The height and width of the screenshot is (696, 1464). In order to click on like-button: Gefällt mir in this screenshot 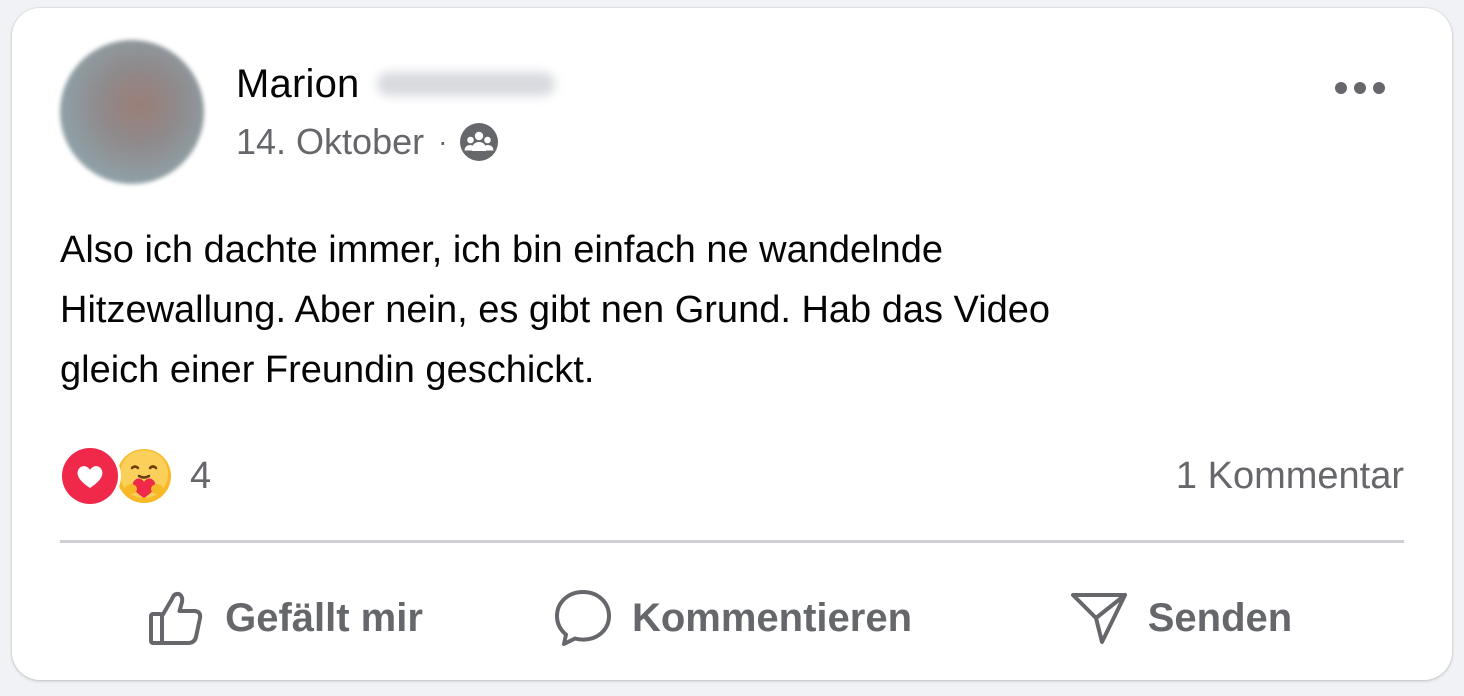, I will do `click(284, 618)`.